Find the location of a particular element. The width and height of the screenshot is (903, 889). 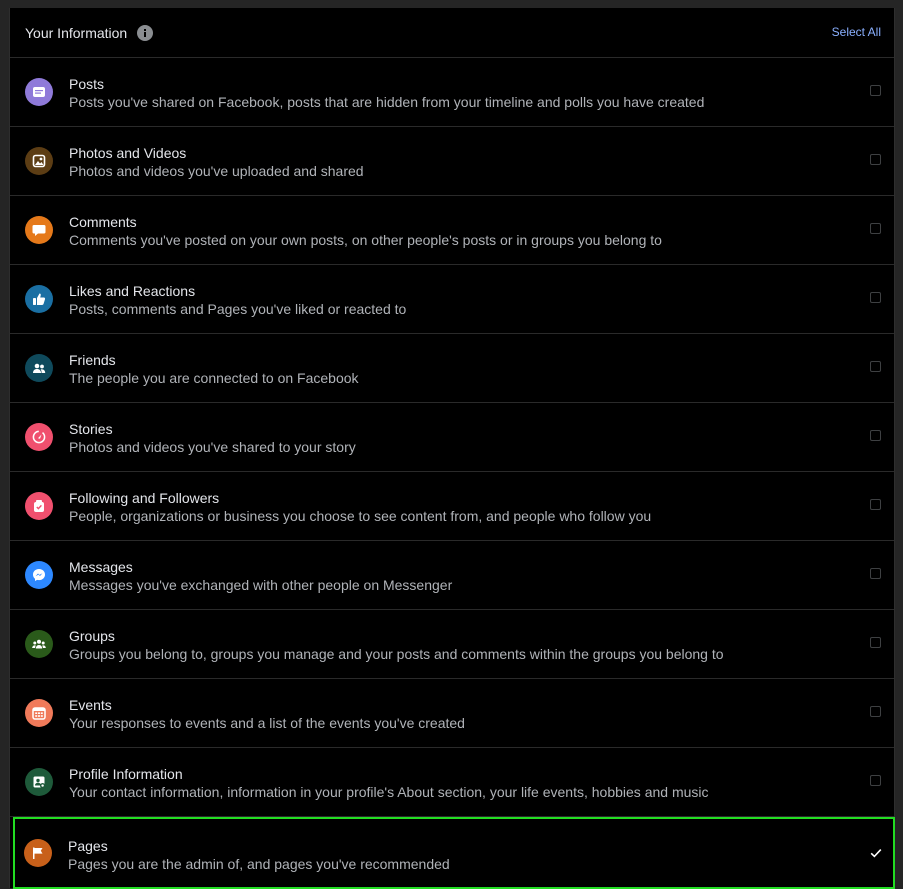

item-title: Stories is located at coordinates (91, 429).